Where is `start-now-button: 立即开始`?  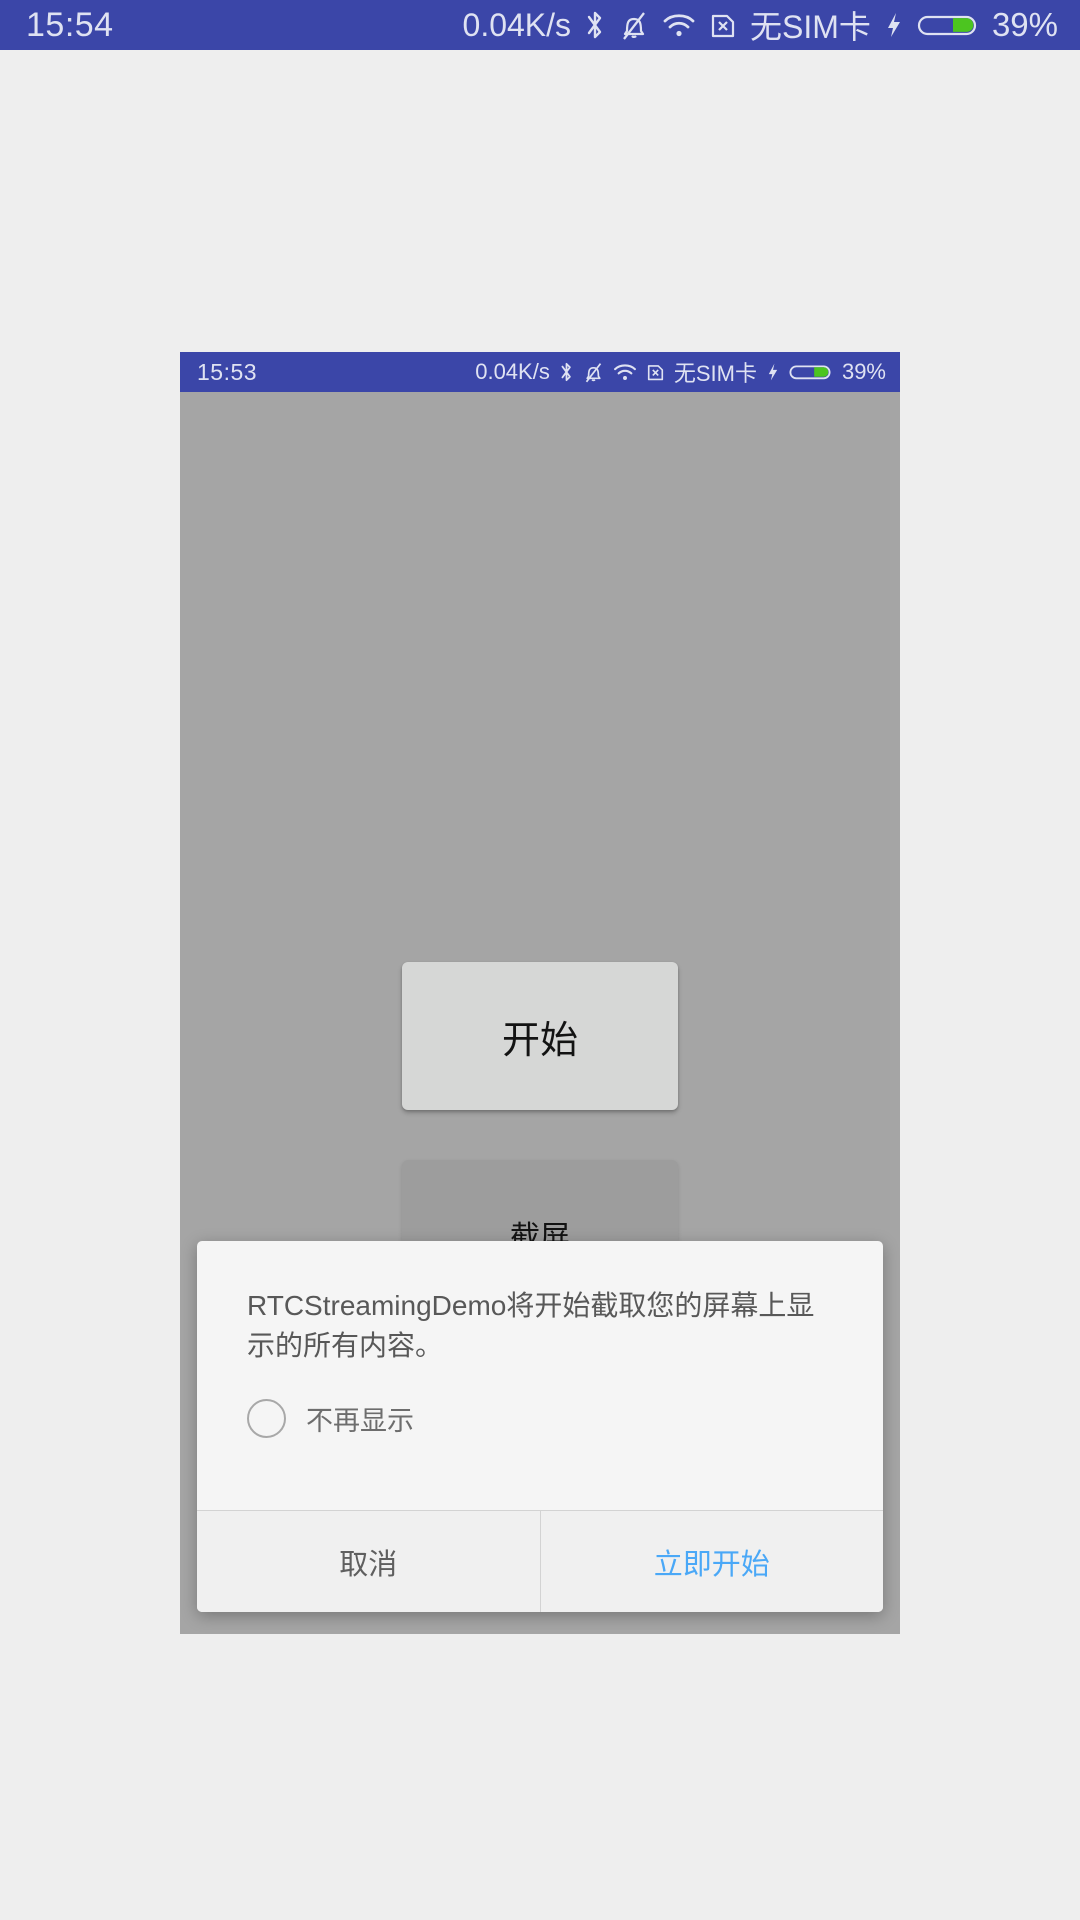 start-now-button: 立即开始 is located at coordinates (711, 1561).